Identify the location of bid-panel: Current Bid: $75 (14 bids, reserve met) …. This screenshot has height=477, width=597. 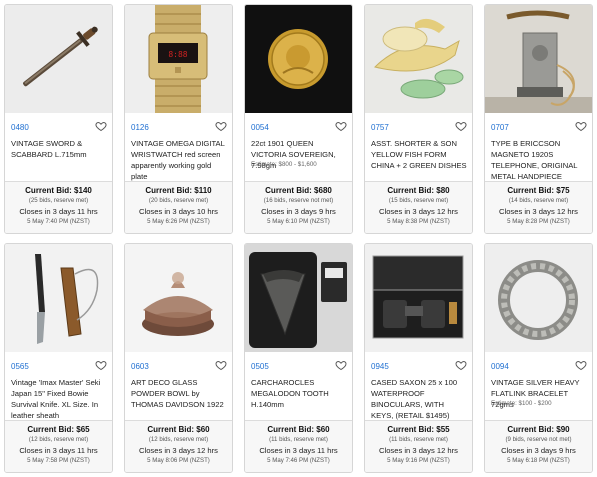
(538, 207).